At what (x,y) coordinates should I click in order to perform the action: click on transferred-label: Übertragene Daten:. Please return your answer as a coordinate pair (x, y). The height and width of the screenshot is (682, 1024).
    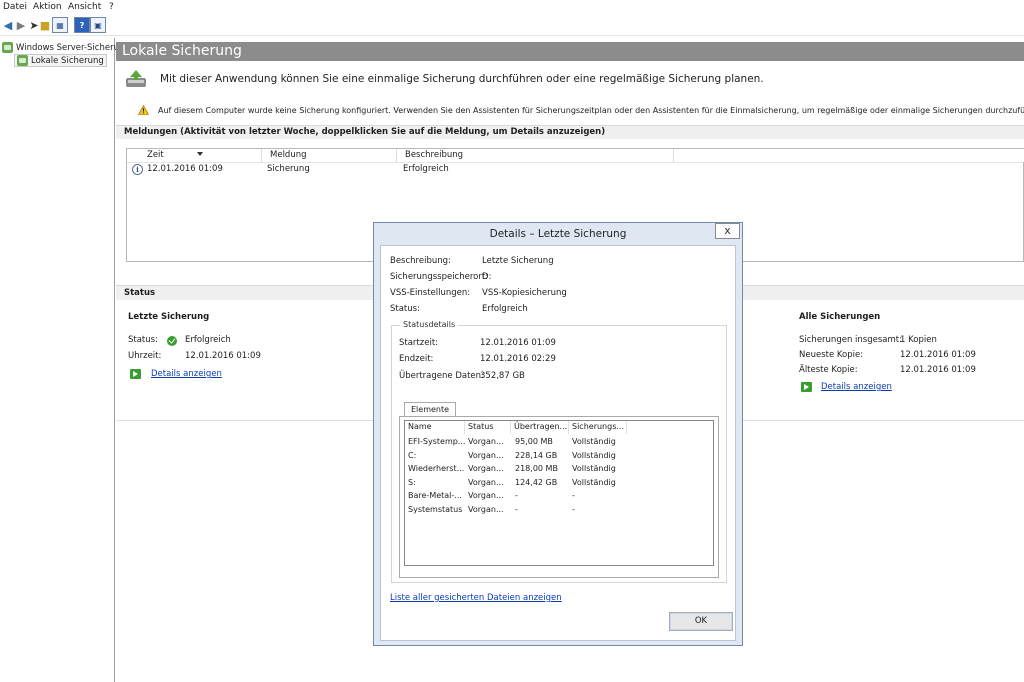
    Looking at the image, I should click on (441, 376).